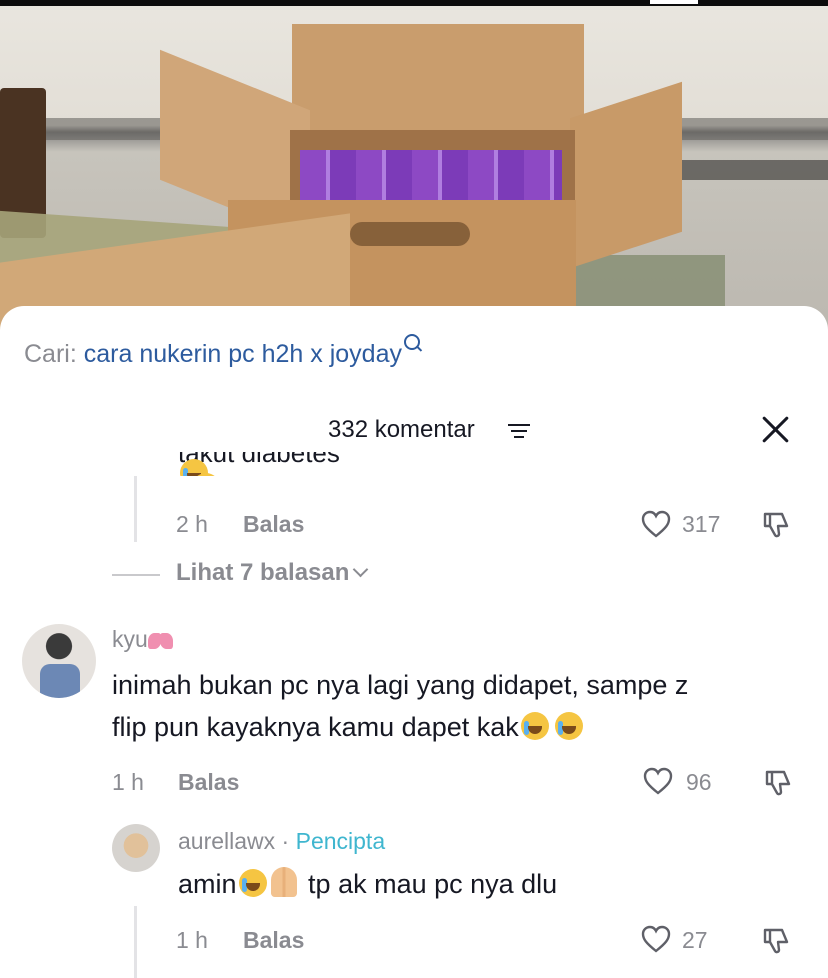 This screenshot has height=978, width=828. I want to click on reply-time: 2 h, so click(192, 524).